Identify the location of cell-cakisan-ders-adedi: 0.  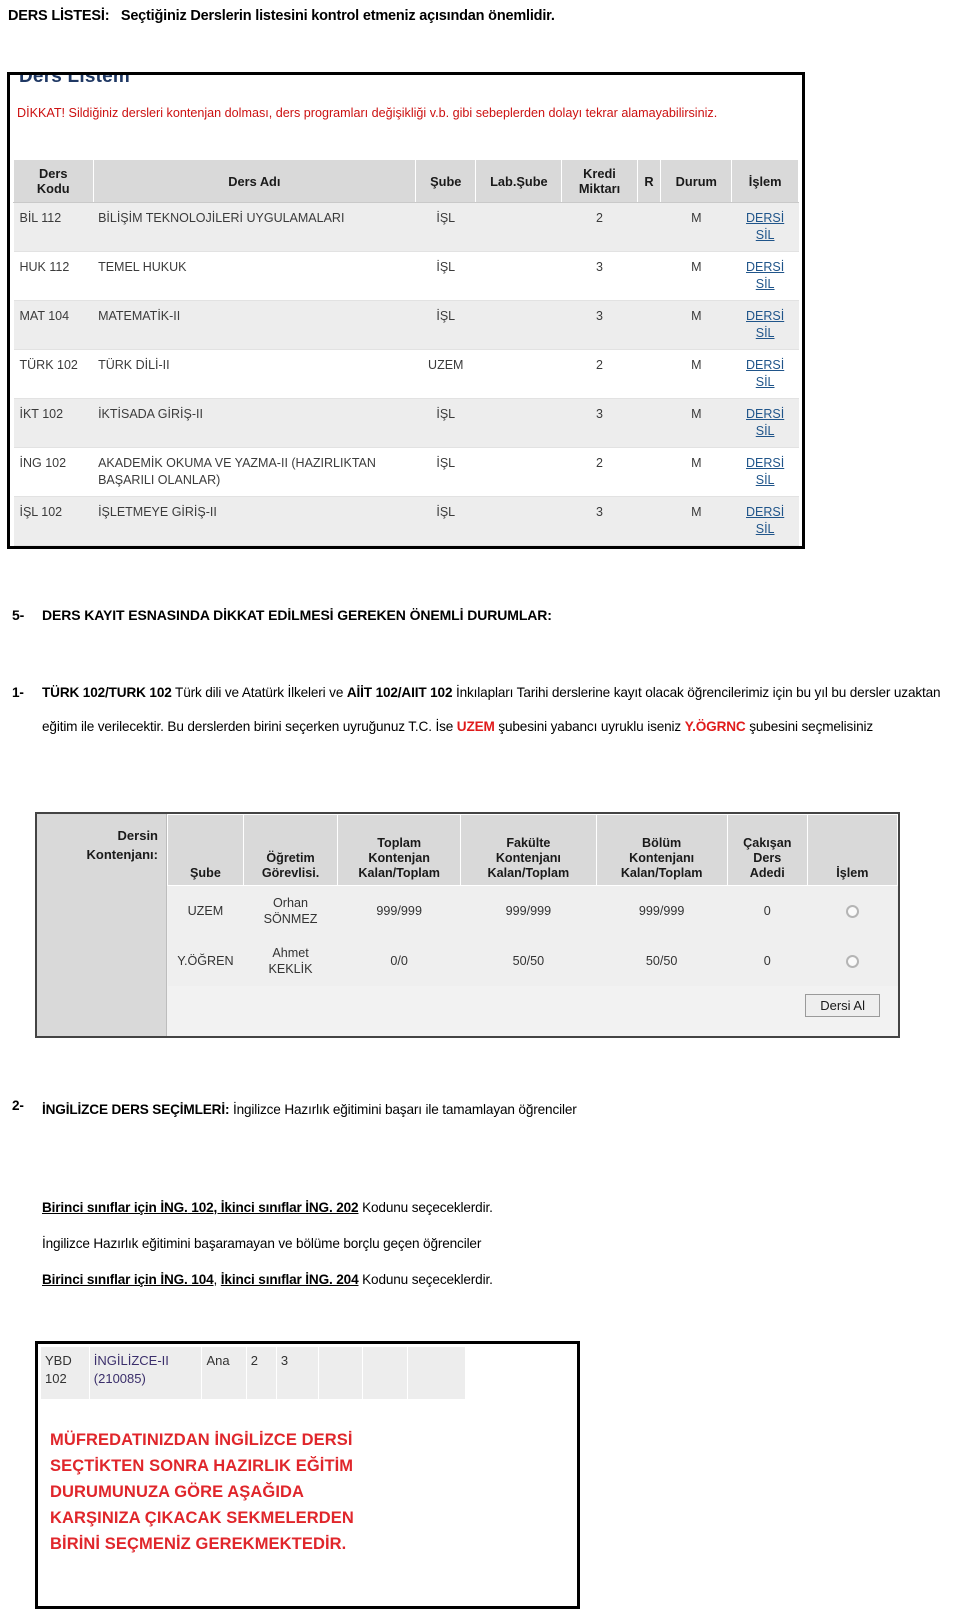
(767, 961).